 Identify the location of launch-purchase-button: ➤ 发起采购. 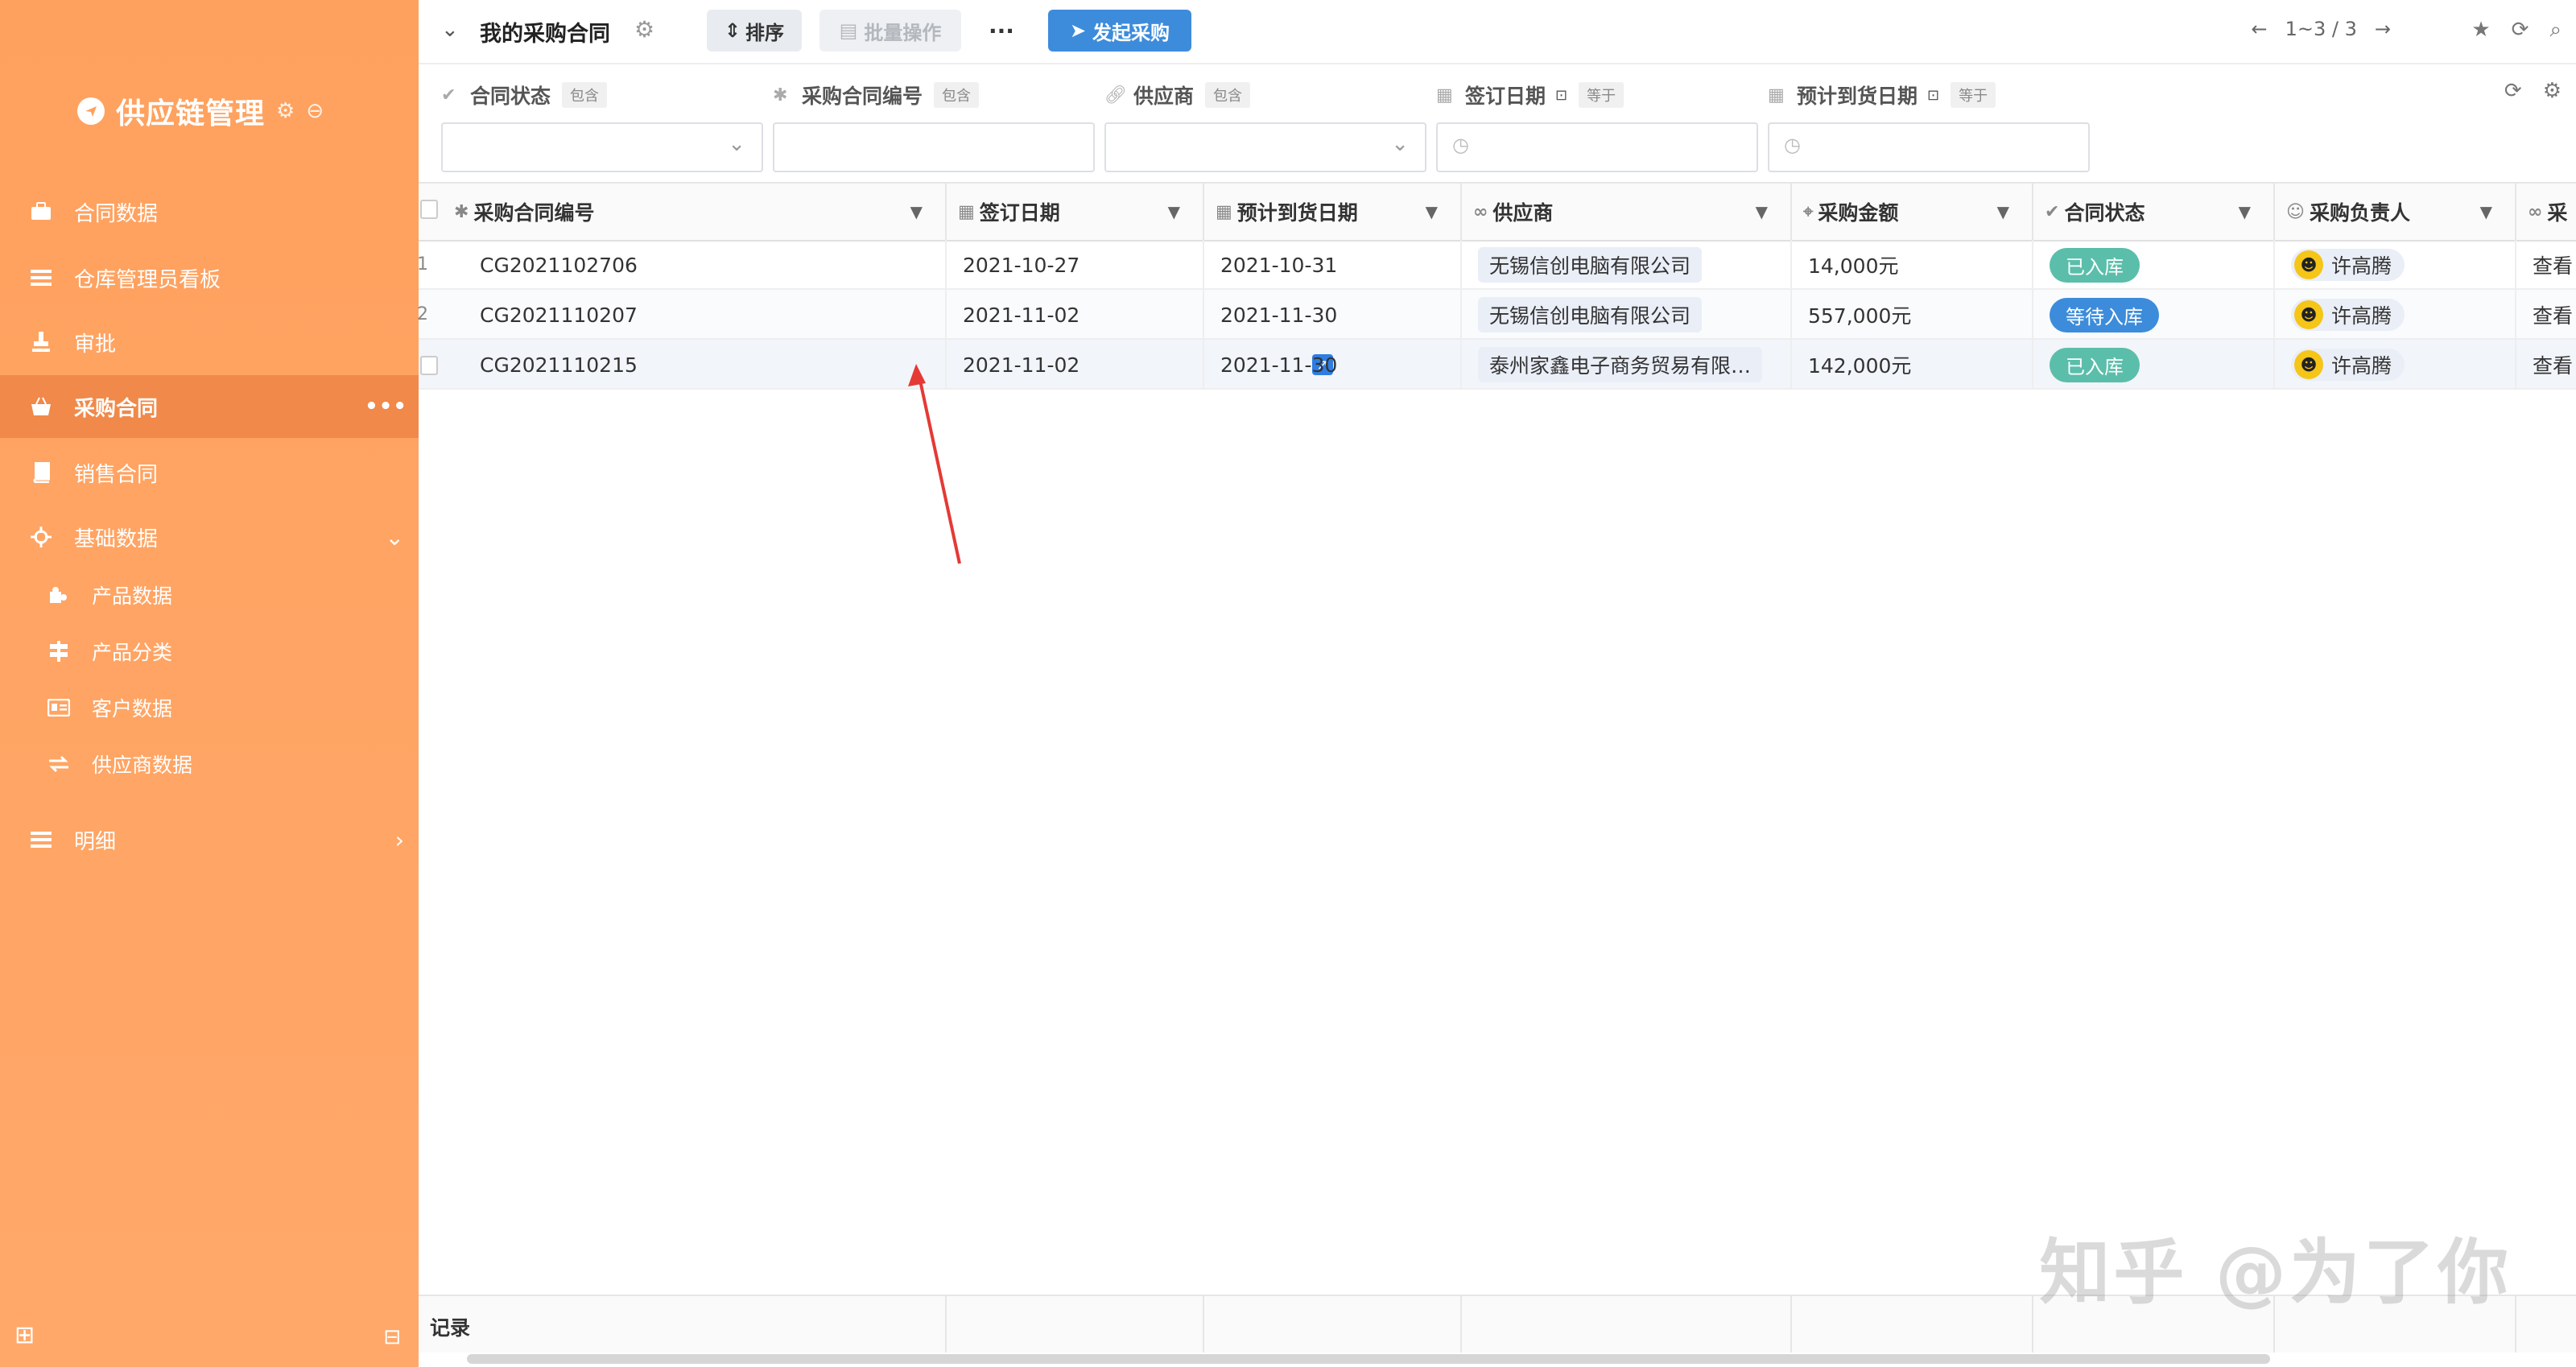
(1119, 31).